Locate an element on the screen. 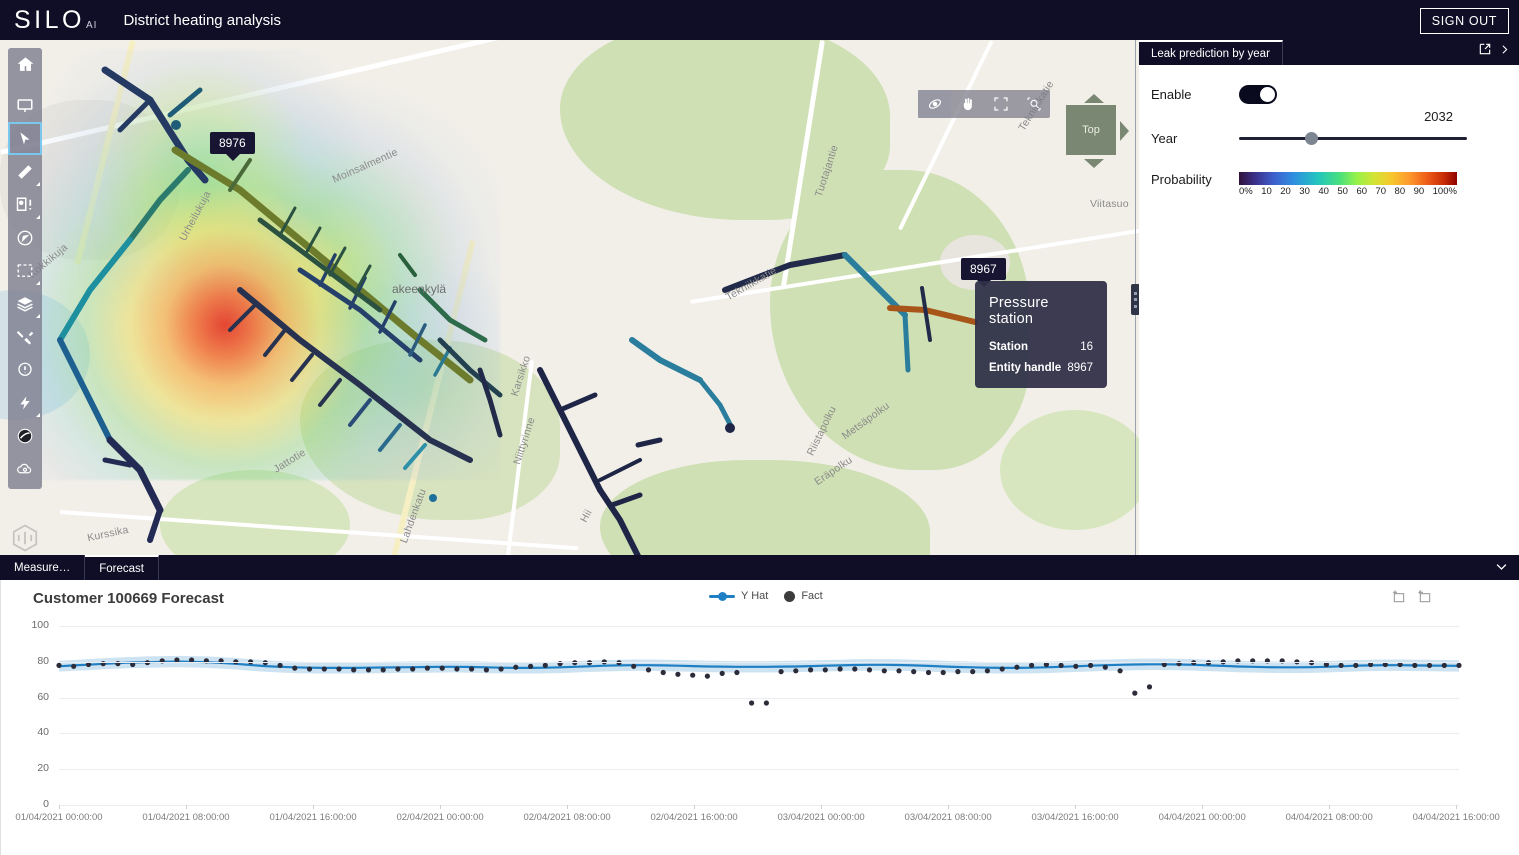 This screenshot has width=1519, height=855. crop-frame-icon is located at coordinates (25, 270).